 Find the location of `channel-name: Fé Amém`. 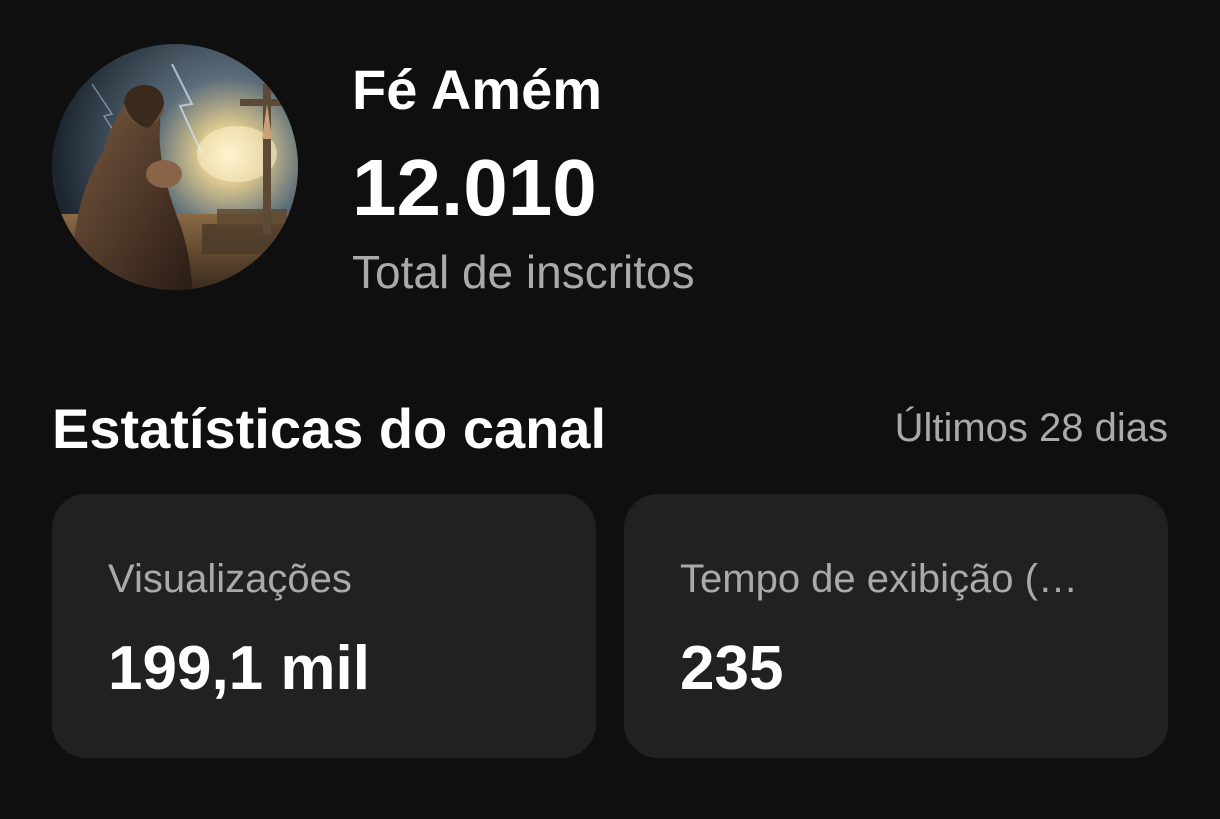

channel-name: Fé Amém is located at coordinates (477, 90).